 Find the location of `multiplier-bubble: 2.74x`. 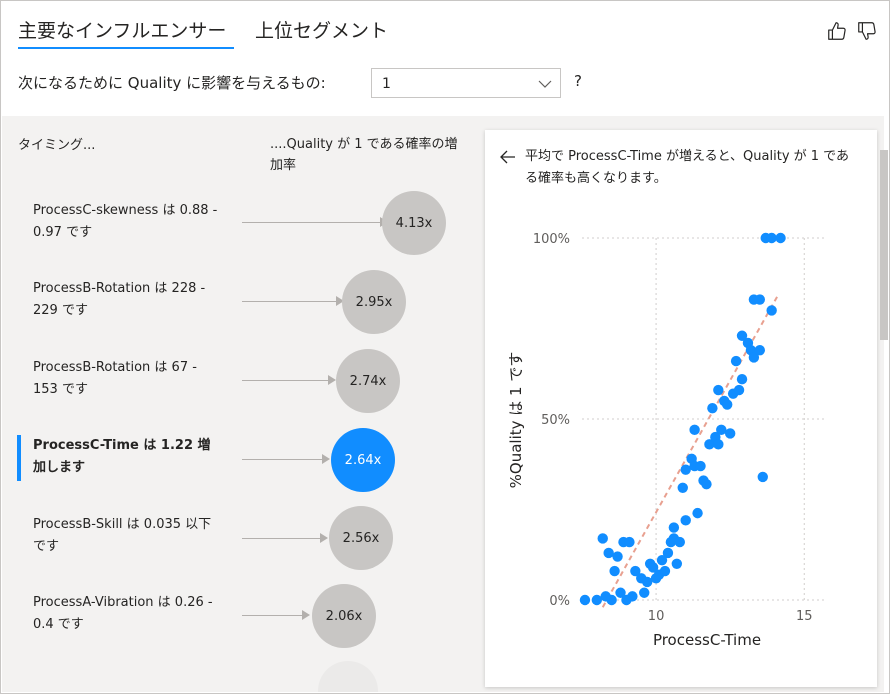

multiplier-bubble: 2.74x is located at coordinates (368, 381).